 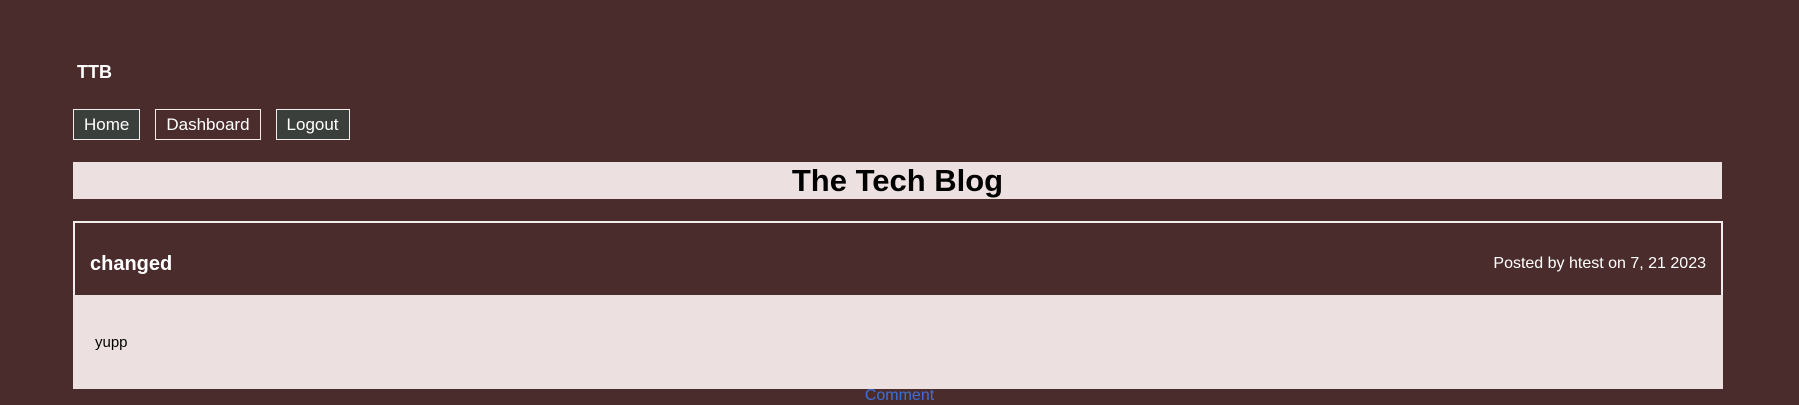 I want to click on post-title: changed, so click(x=131, y=264).